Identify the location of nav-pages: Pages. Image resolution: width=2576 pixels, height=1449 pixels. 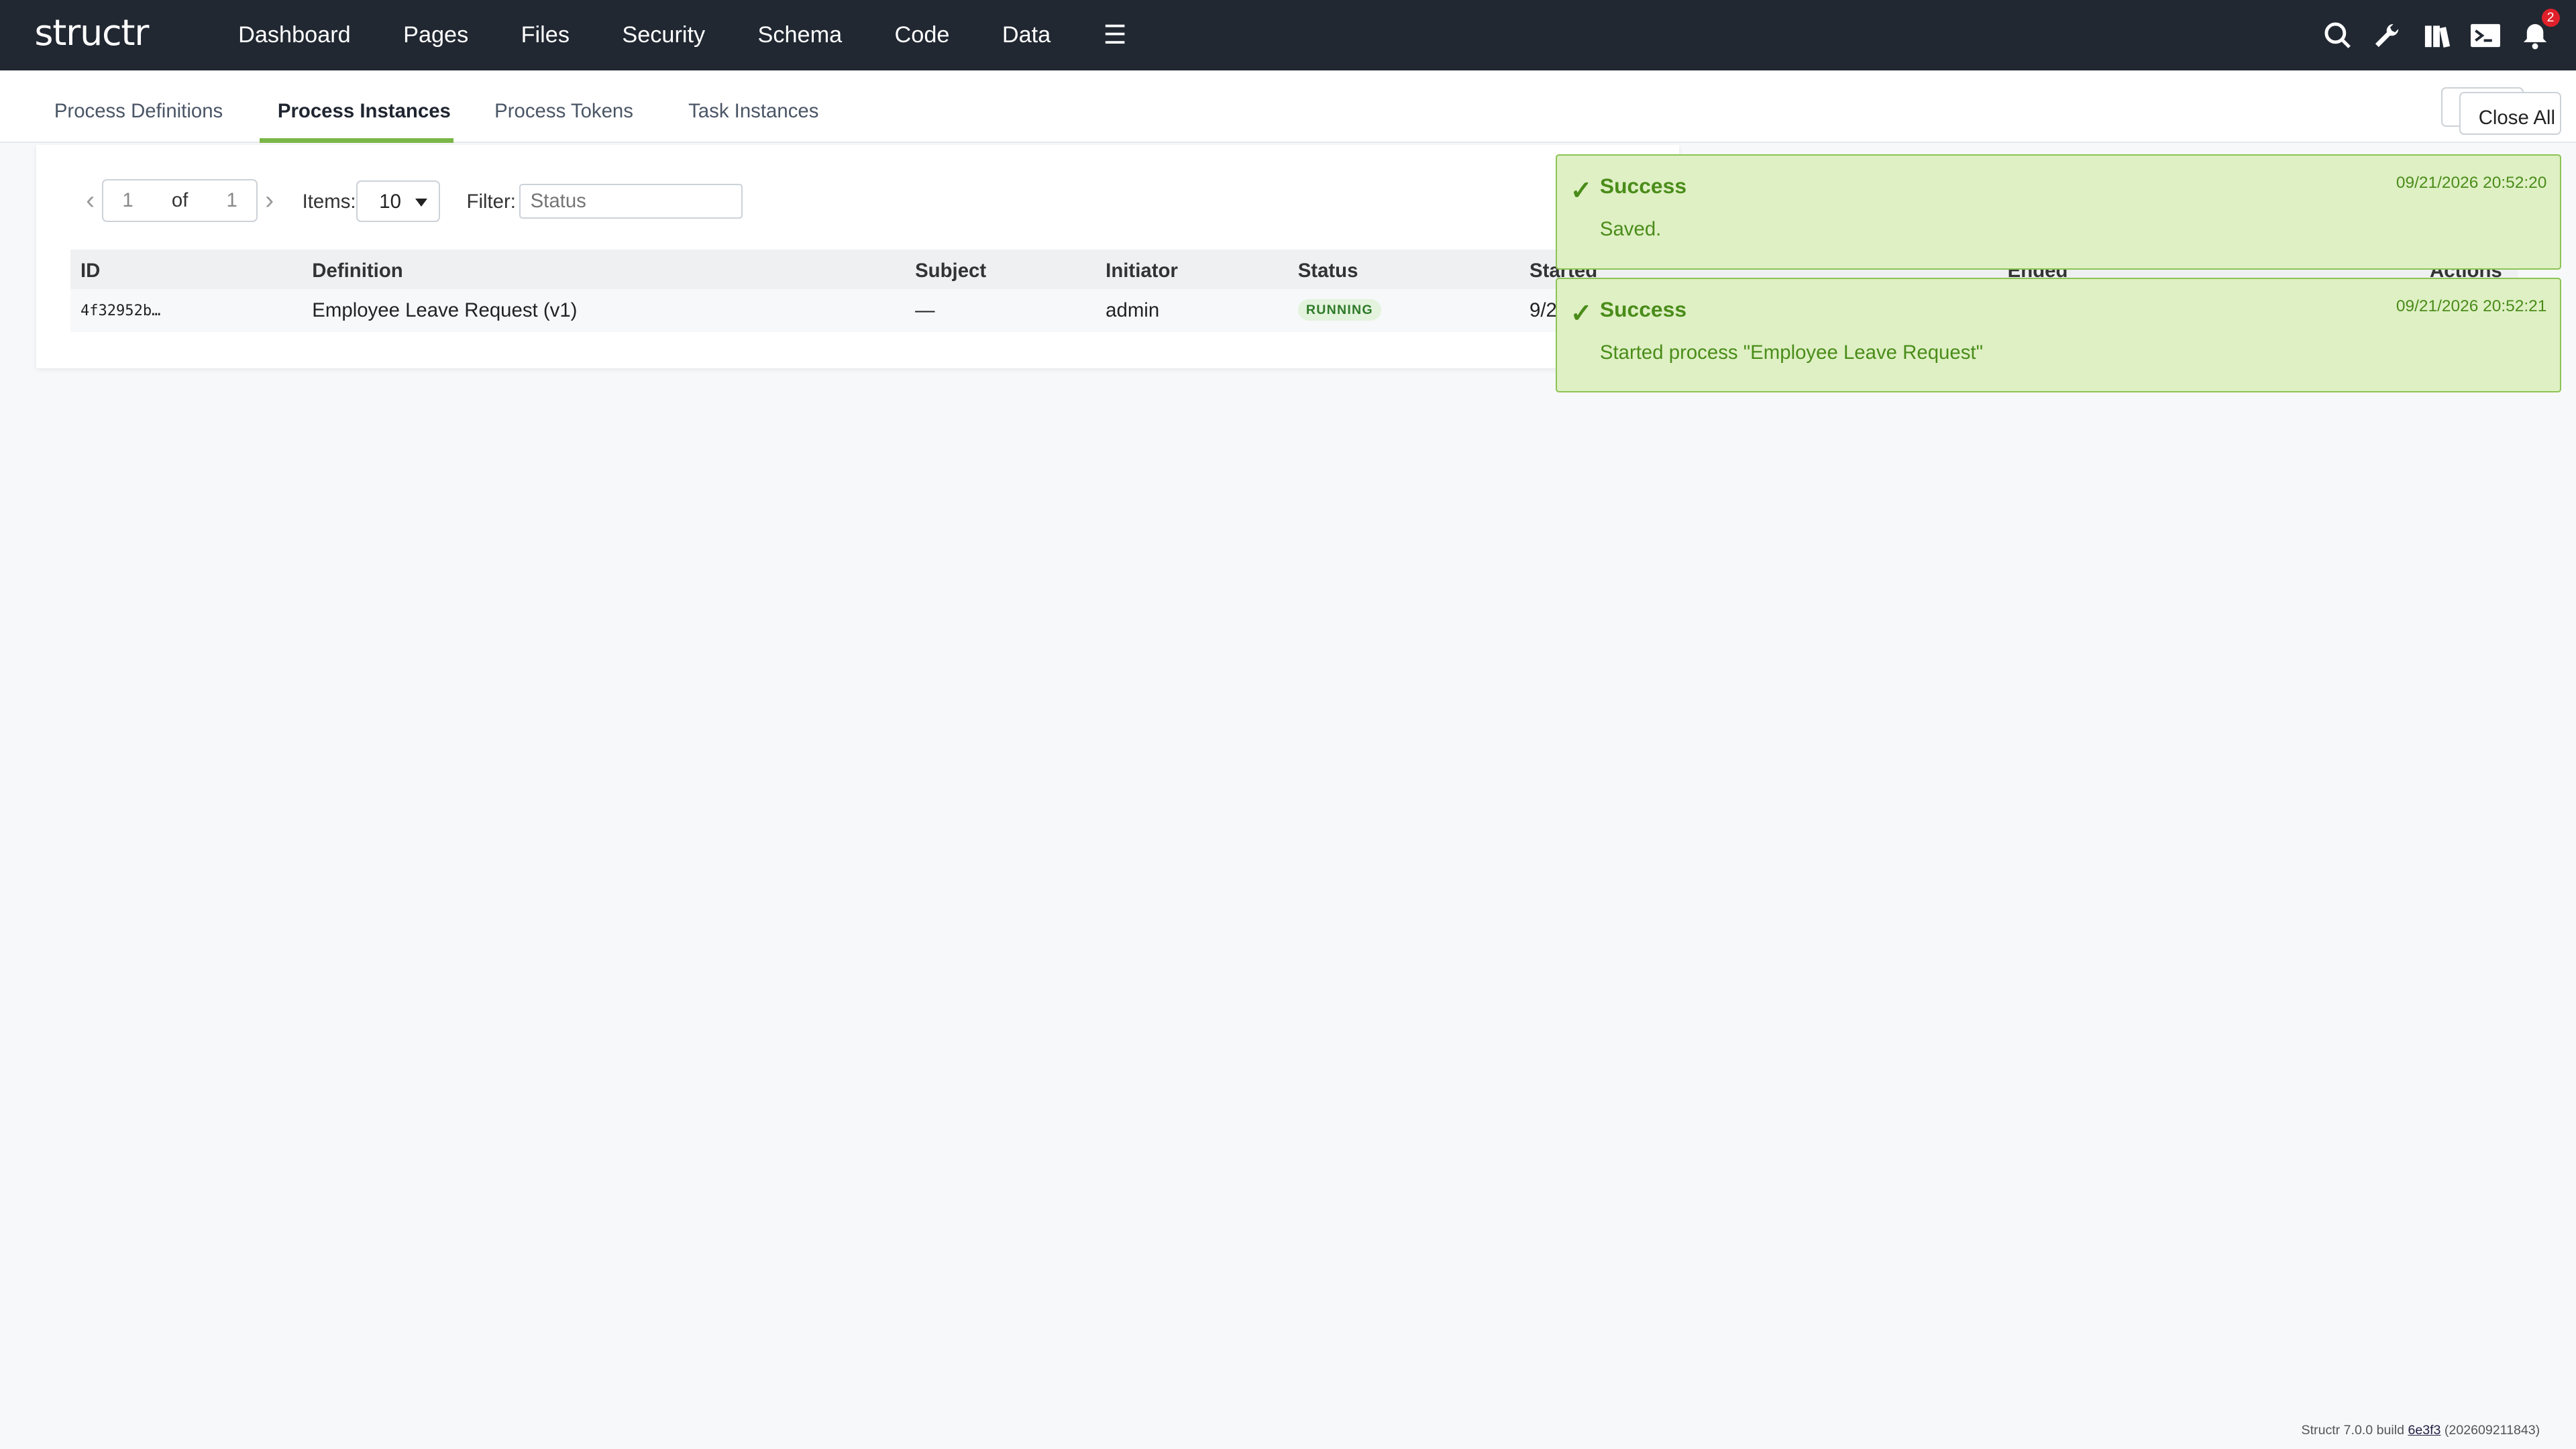
(435, 35).